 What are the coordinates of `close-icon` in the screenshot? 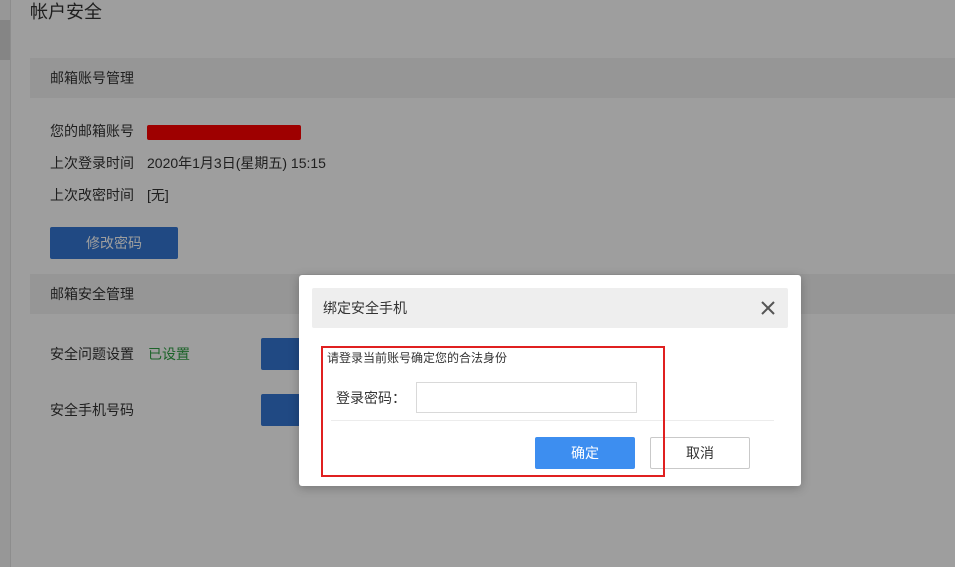 It's located at (768, 308).